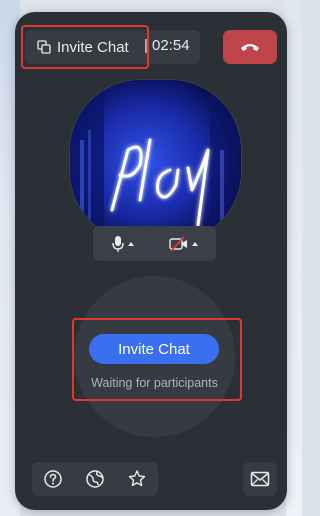 This screenshot has width=320, height=516. I want to click on help-icon, so click(53, 479).